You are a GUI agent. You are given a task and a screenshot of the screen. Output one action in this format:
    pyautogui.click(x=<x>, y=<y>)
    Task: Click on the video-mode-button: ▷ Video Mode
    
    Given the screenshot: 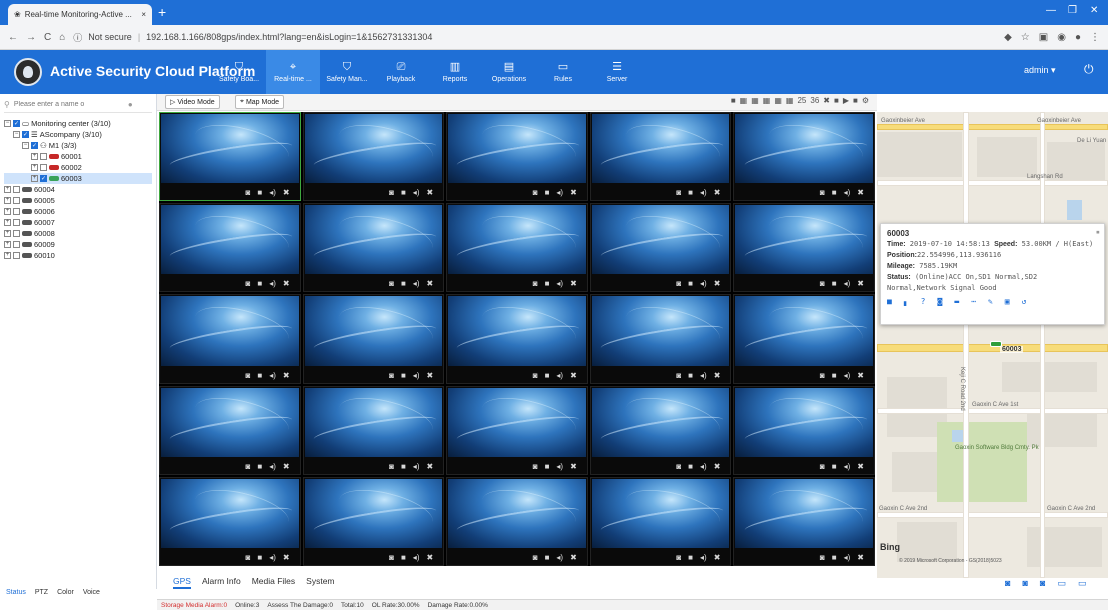 What is the action you would take?
    pyautogui.click(x=192, y=102)
    